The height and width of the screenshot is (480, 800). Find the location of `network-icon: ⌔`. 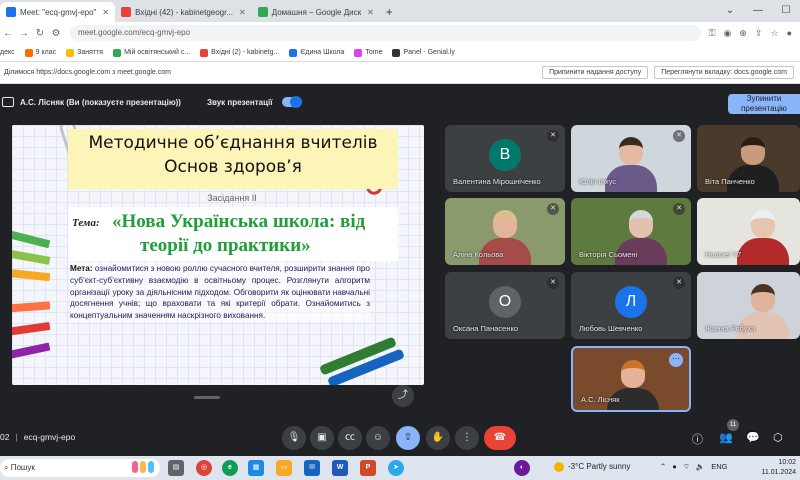

network-icon: ⌔ is located at coordinates (686, 467).